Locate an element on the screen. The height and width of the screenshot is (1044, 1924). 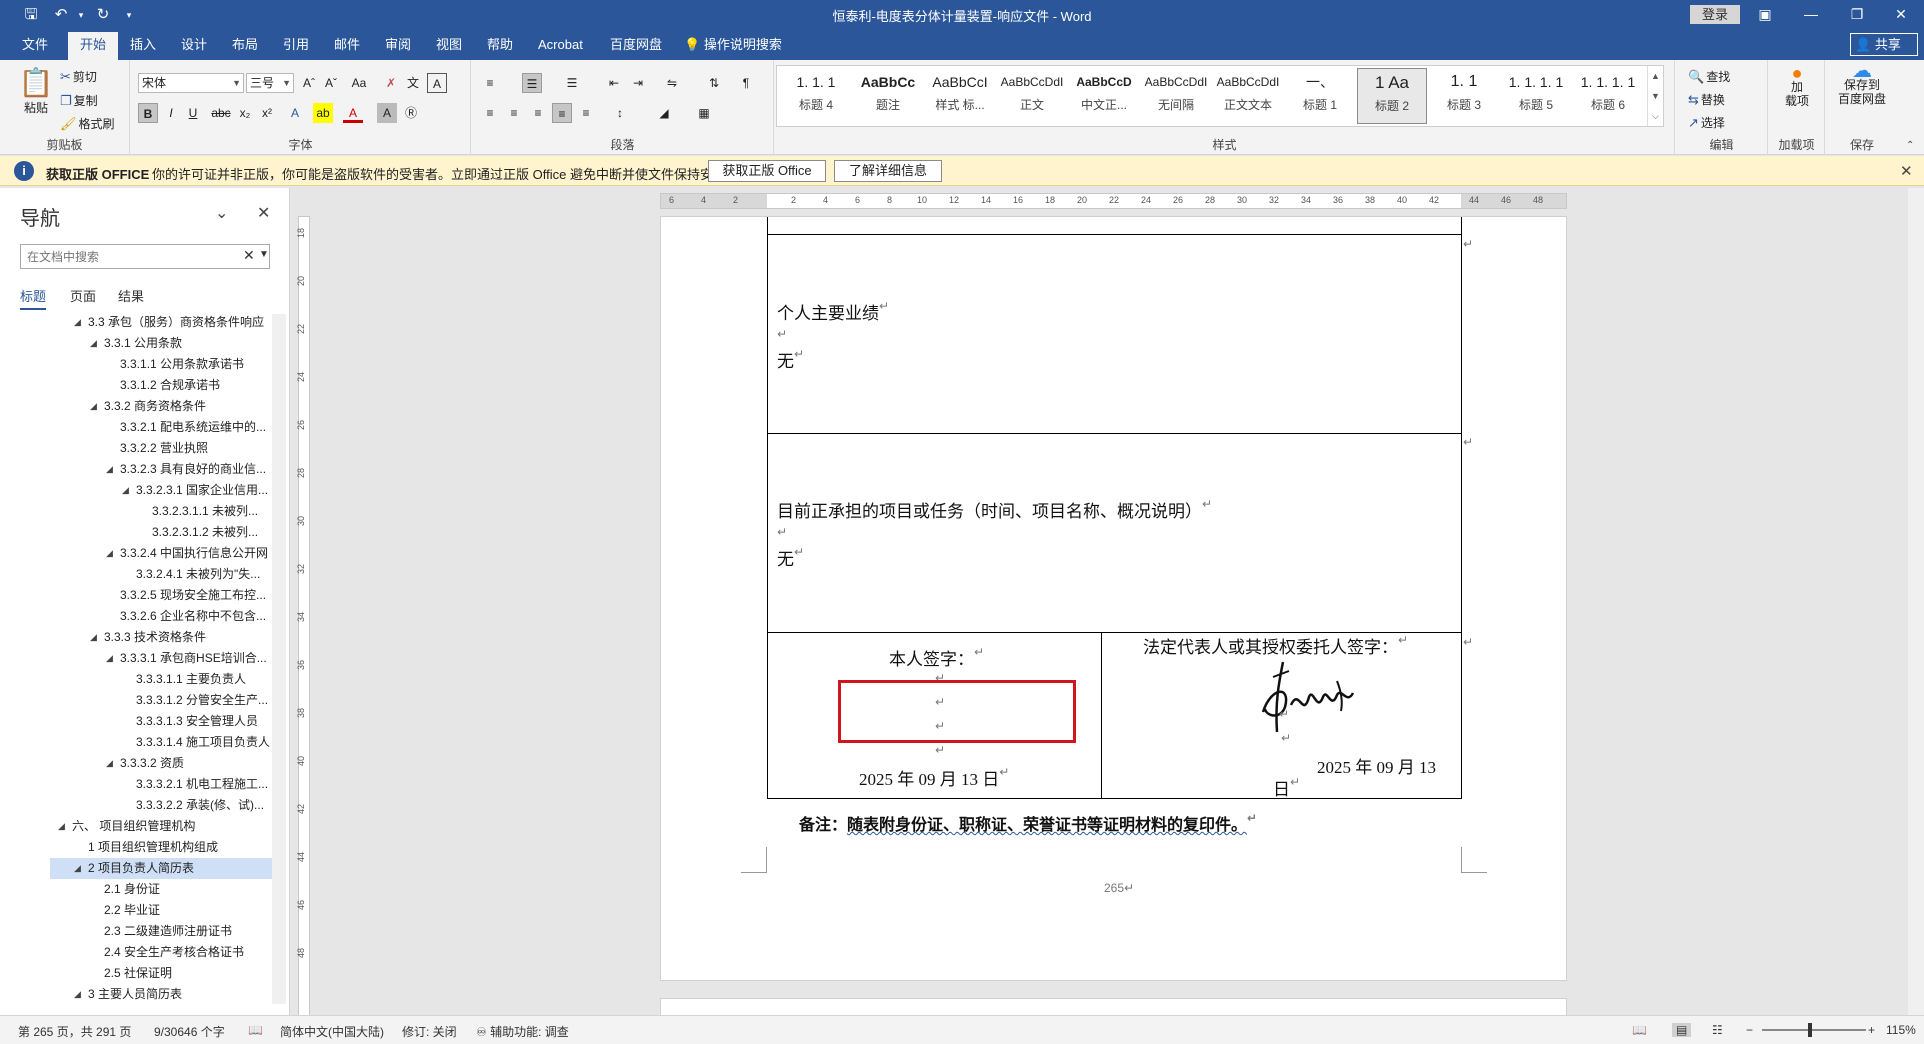
format-painter-button: 🖌 格式刷 is located at coordinates (87, 123).